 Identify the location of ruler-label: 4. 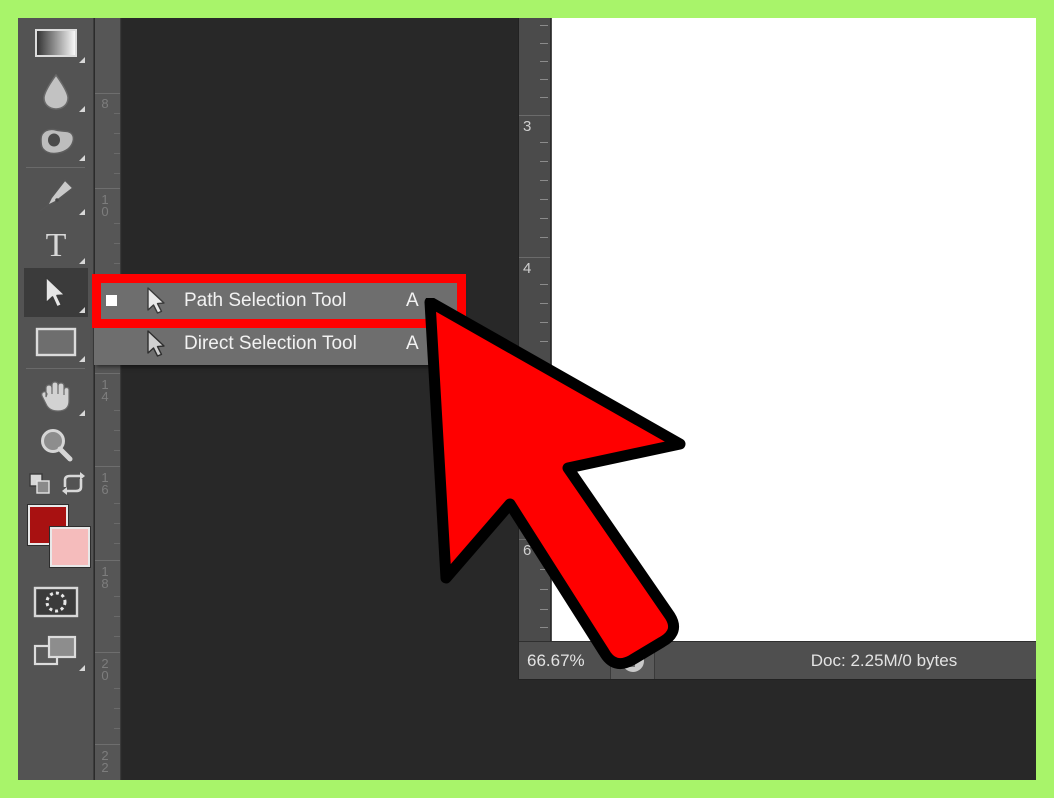
(527, 268).